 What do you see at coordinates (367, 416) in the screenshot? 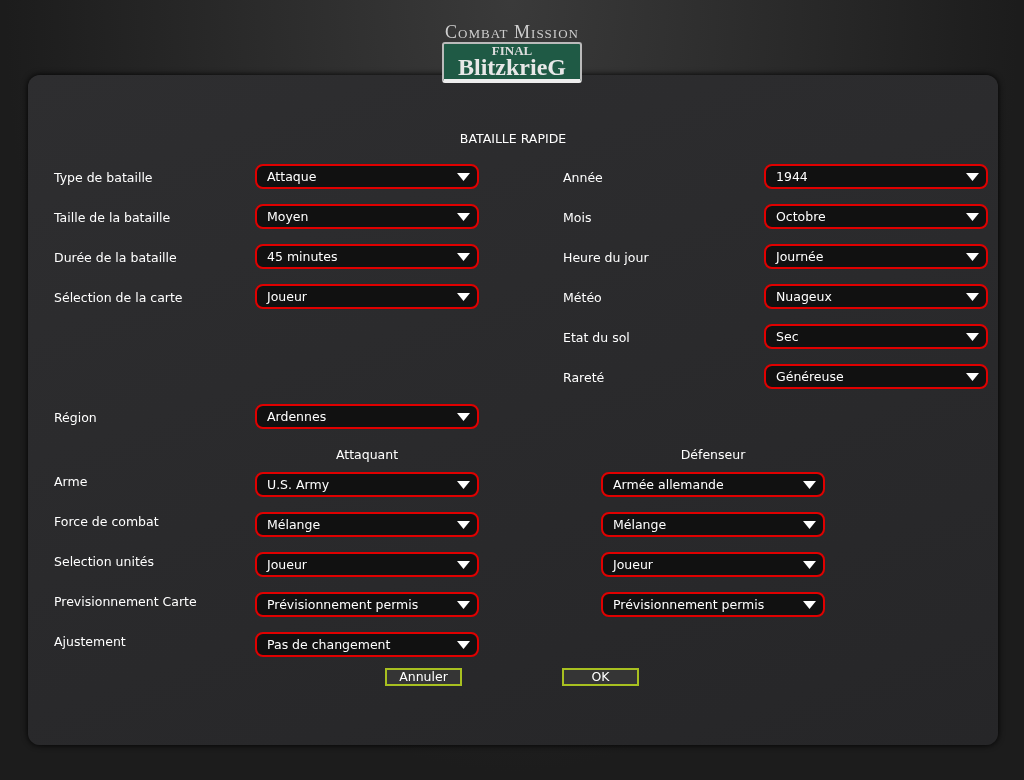
I see `dropdown: Ardennes` at bounding box center [367, 416].